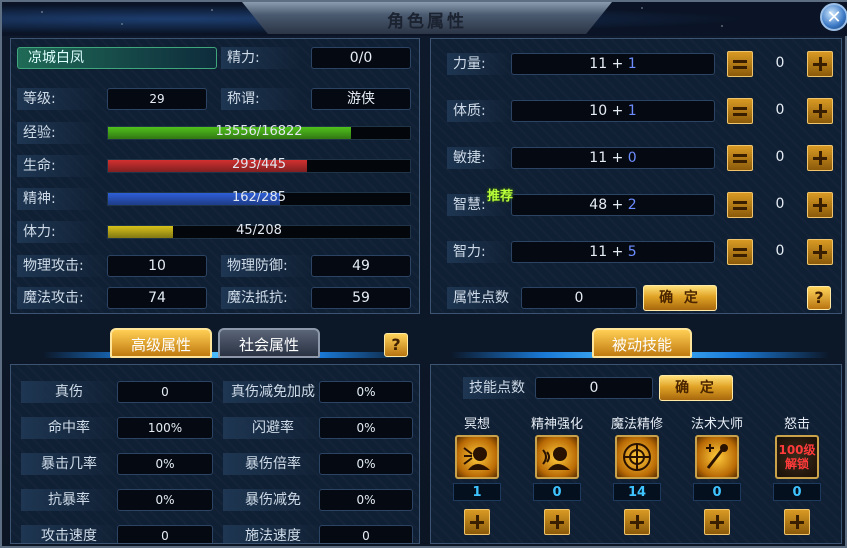  I want to click on attr-points-label: 属性点数, so click(482, 298).